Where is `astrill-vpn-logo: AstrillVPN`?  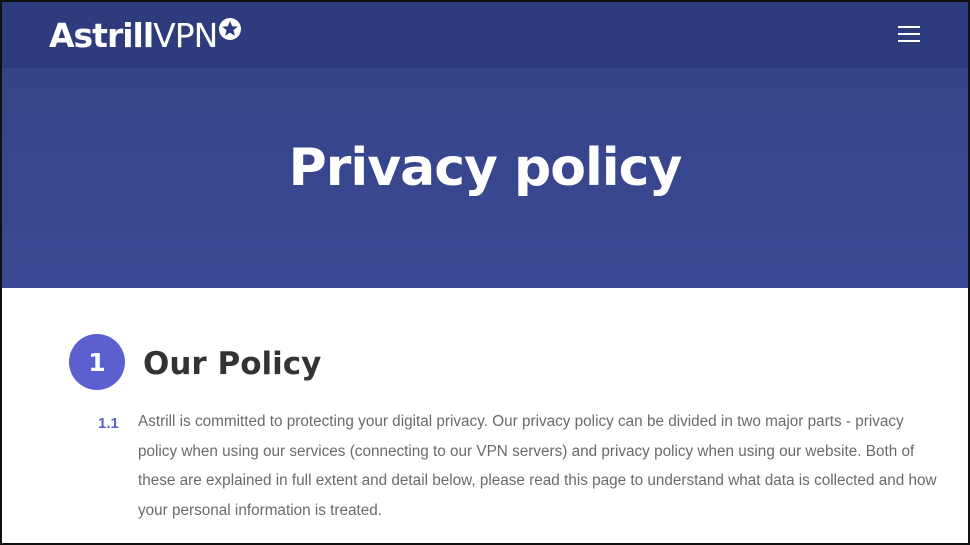 astrill-vpn-logo: AstrillVPN is located at coordinates (145, 36).